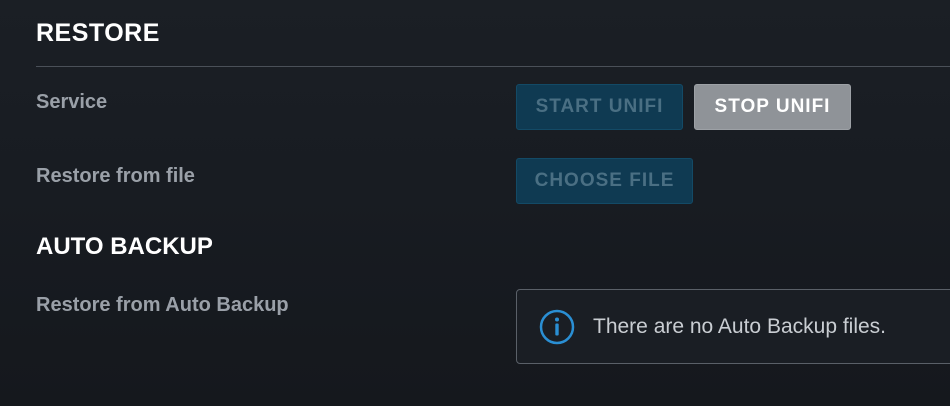 The height and width of the screenshot is (406, 950). What do you see at coordinates (162, 305) in the screenshot?
I see `restore-from-auto-backup-label: Restore from Auto Backup` at bounding box center [162, 305].